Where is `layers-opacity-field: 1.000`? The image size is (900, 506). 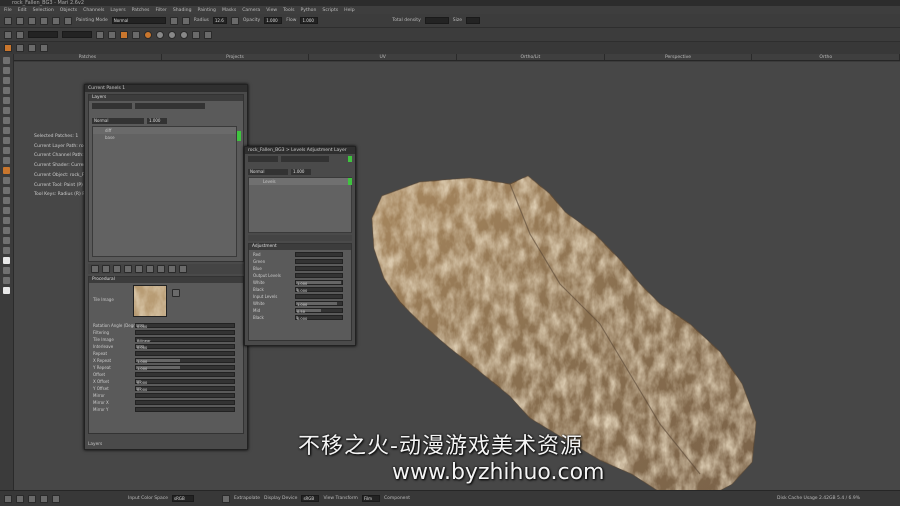 layers-opacity-field: 1.000 is located at coordinates (157, 121).